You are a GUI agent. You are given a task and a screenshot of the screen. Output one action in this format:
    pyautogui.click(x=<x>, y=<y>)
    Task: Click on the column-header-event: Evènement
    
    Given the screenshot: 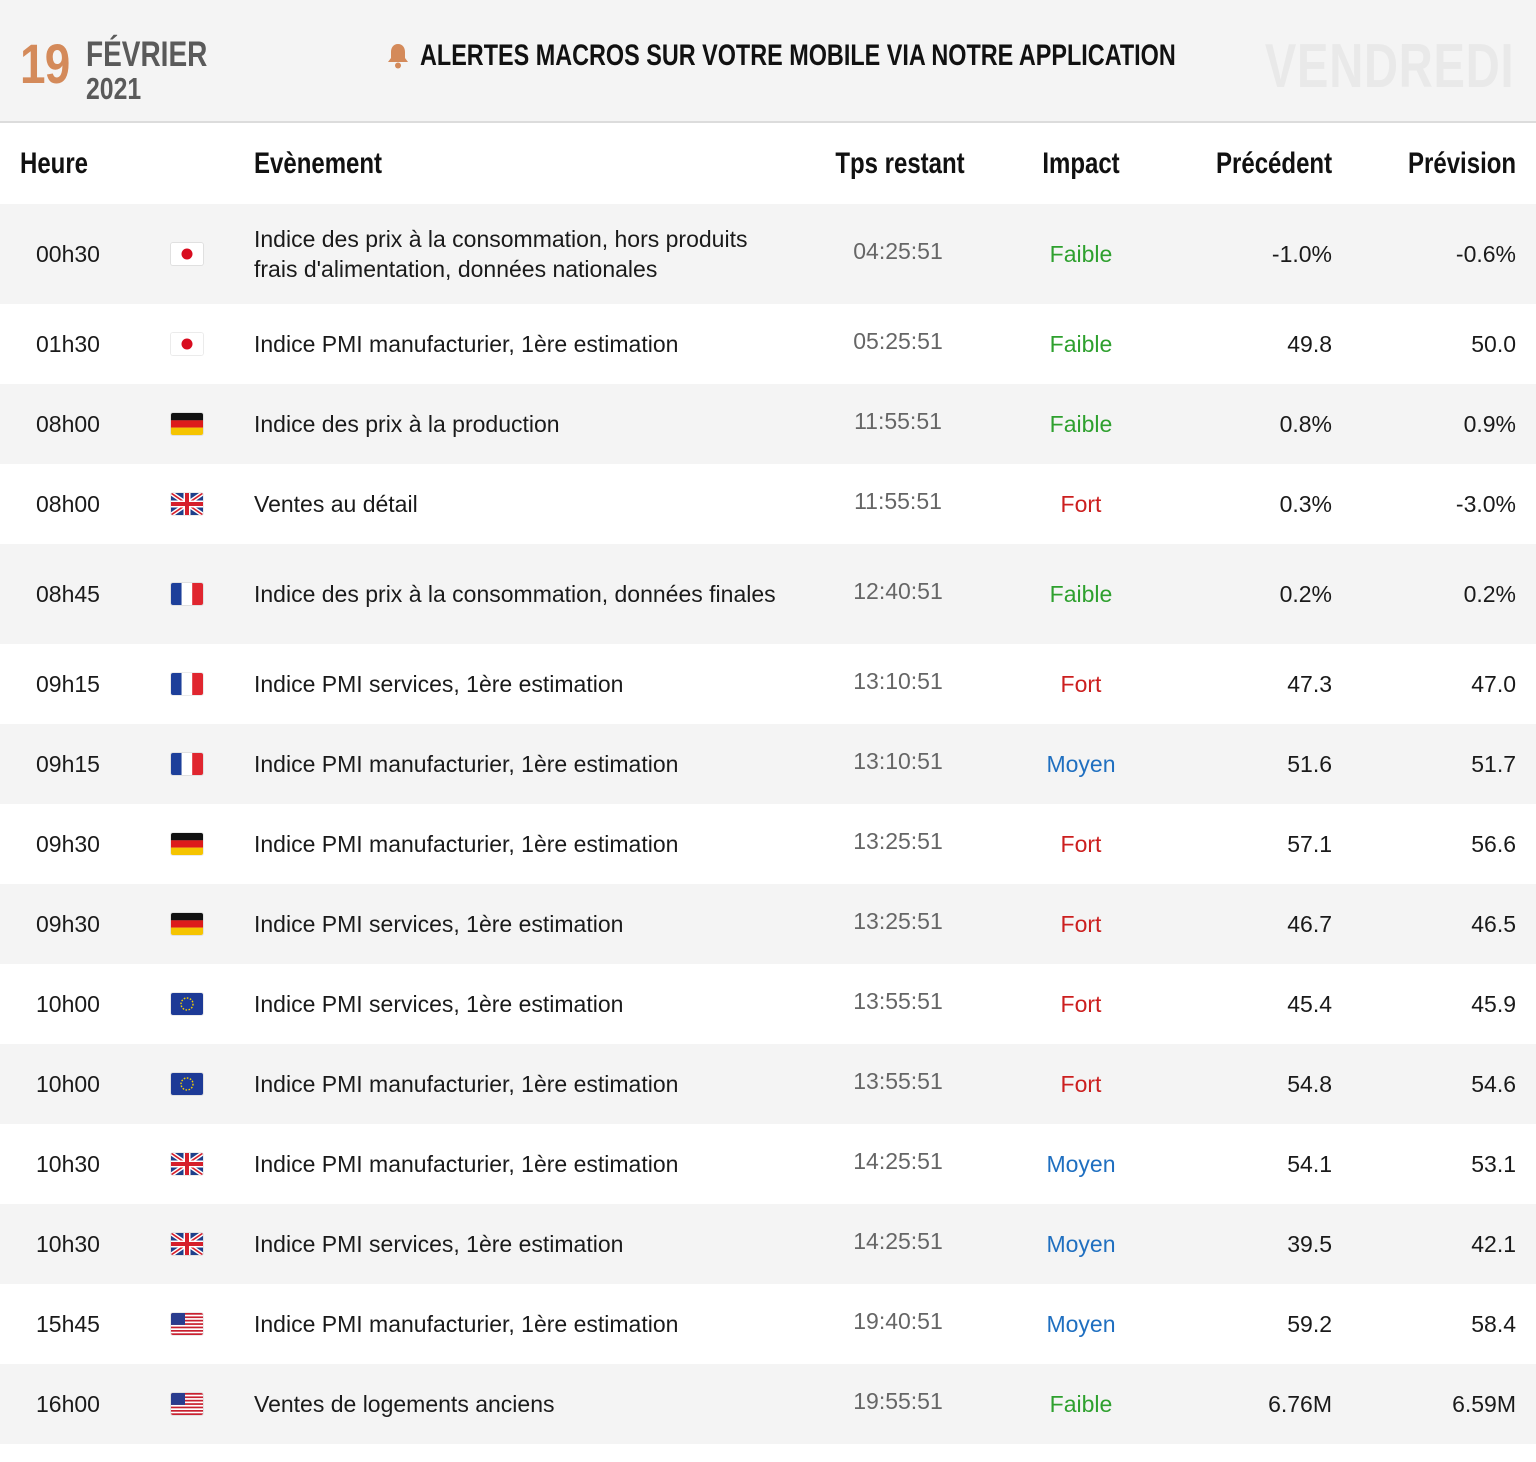 What is the action you would take?
    pyautogui.click(x=318, y=163)
    